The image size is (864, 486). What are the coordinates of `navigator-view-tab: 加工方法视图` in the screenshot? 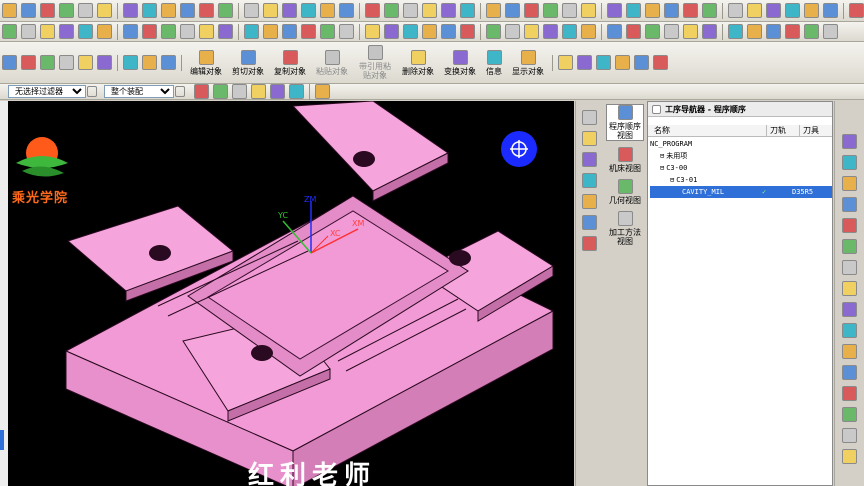 It's located at (625, 228).